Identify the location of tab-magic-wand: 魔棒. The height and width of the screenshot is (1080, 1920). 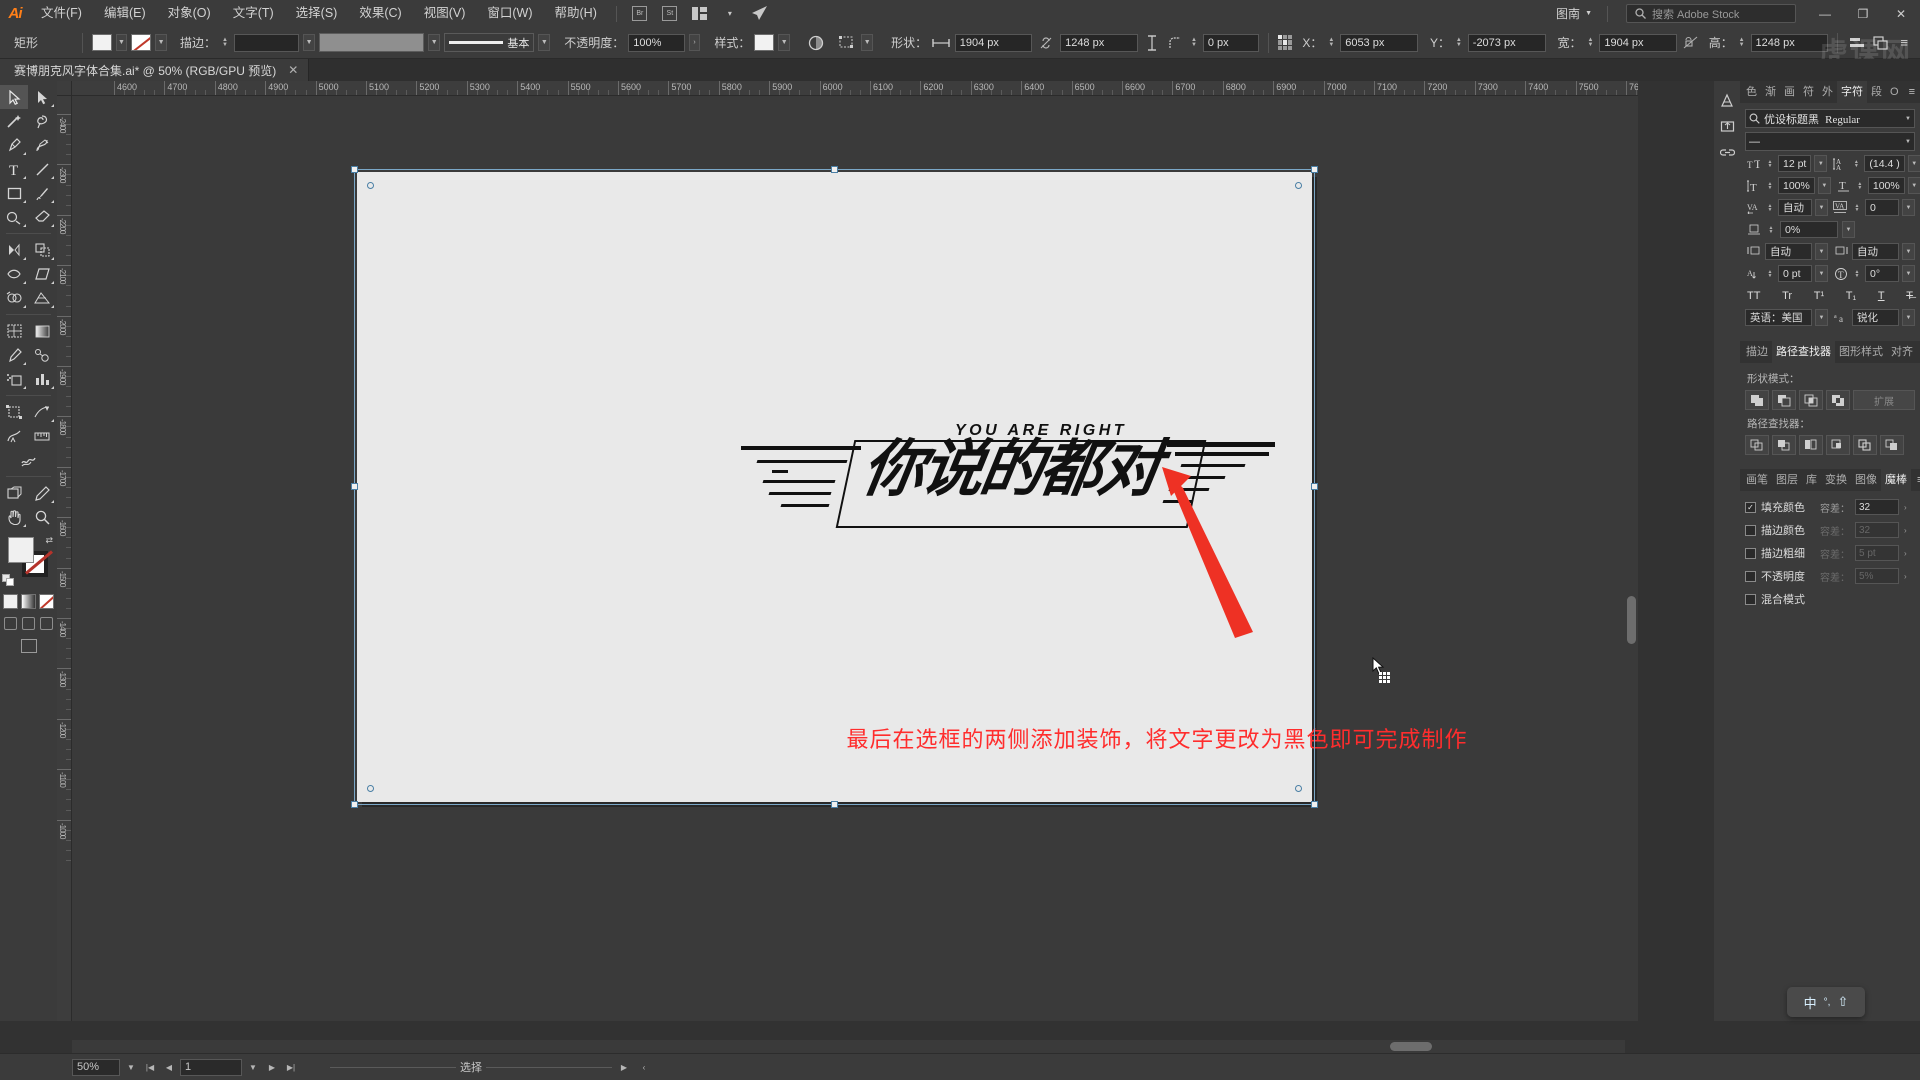
(1896, 480).